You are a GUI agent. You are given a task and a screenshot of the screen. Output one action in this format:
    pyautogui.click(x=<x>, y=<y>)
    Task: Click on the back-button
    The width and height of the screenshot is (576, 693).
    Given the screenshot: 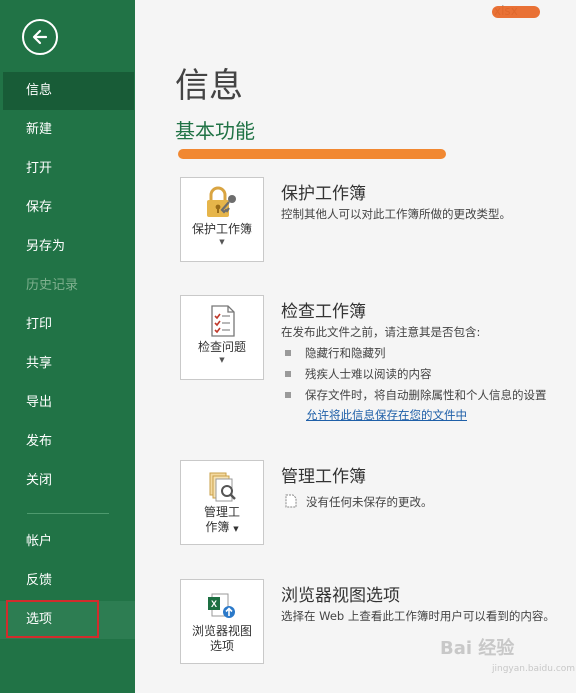 What is the action you would take?
    pyautogui.click(x=40, y=37)
    